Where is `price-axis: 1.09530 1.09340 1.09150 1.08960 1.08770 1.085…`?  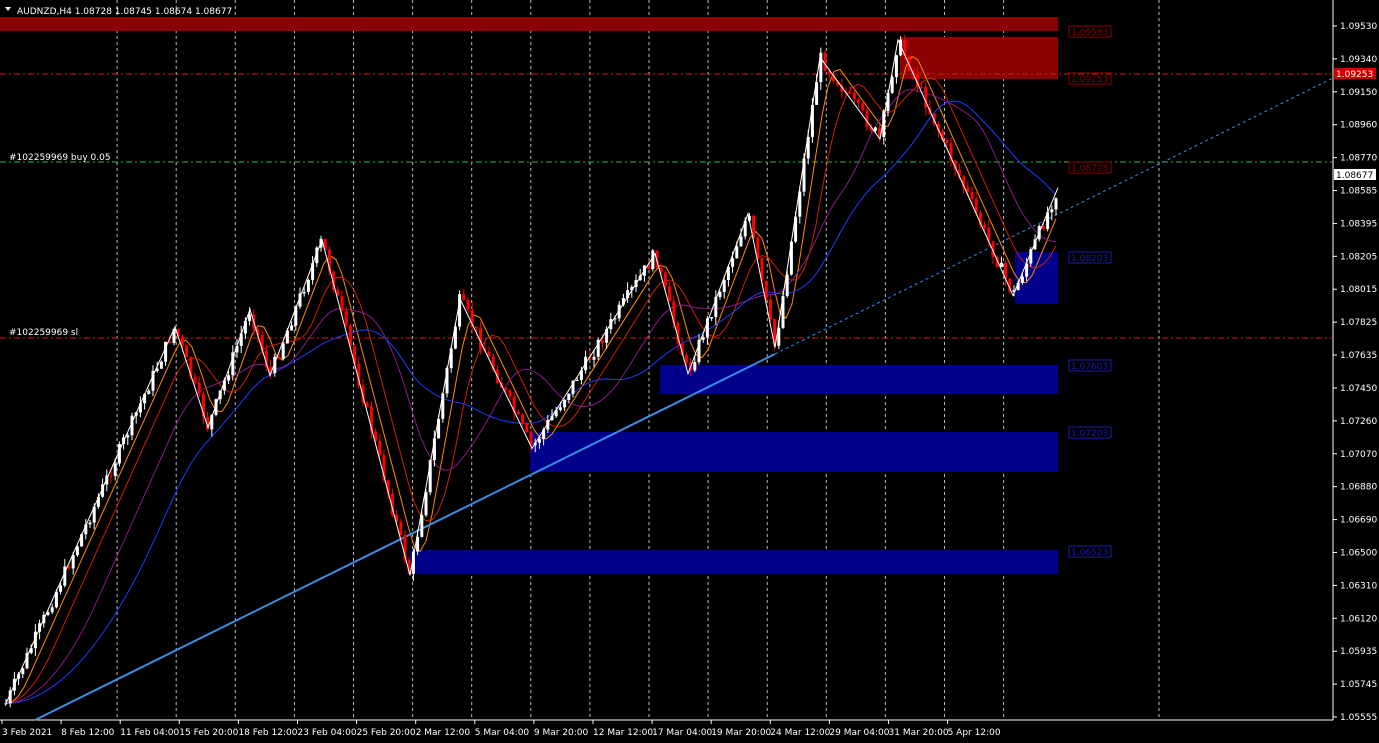 price-axis: 1.09530 1.09340 1.09150 1.08960 1.08770 1.085… is located at coordinates (1355, 372).